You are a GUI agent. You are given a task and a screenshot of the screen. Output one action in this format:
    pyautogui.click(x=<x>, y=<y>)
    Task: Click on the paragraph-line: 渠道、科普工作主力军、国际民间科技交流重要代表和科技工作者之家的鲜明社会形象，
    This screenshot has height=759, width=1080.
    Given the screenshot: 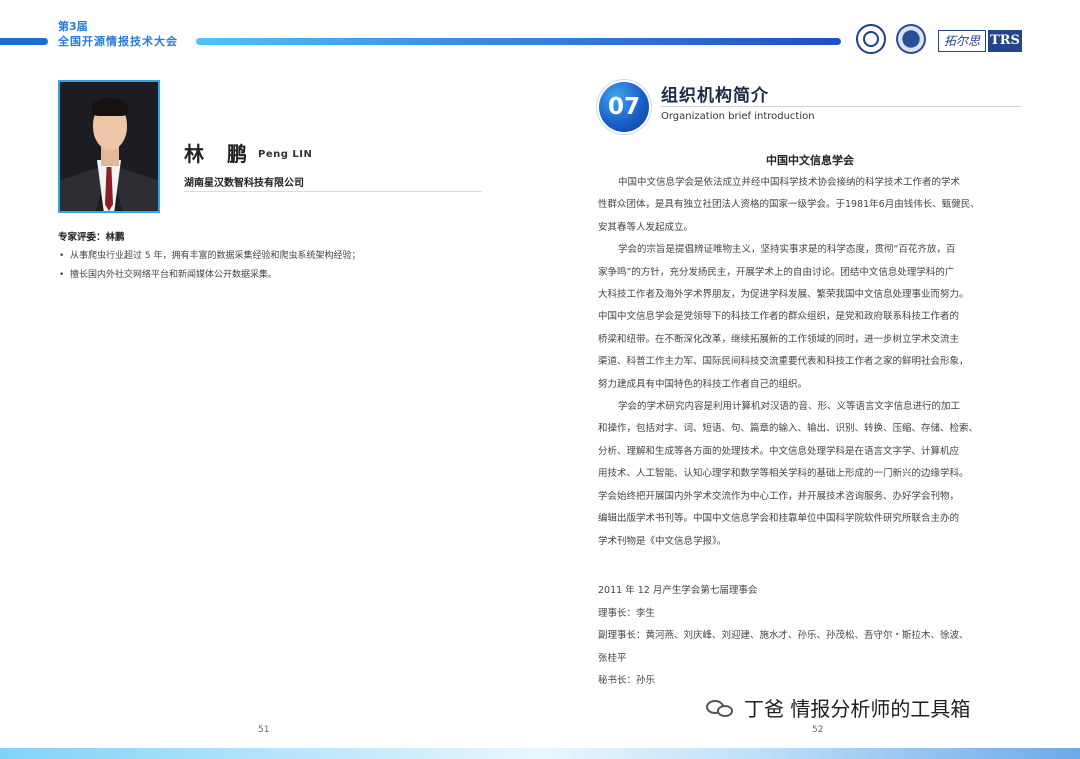 What is the action you would take?
    pyautogui.click(x=783, y=362)
    